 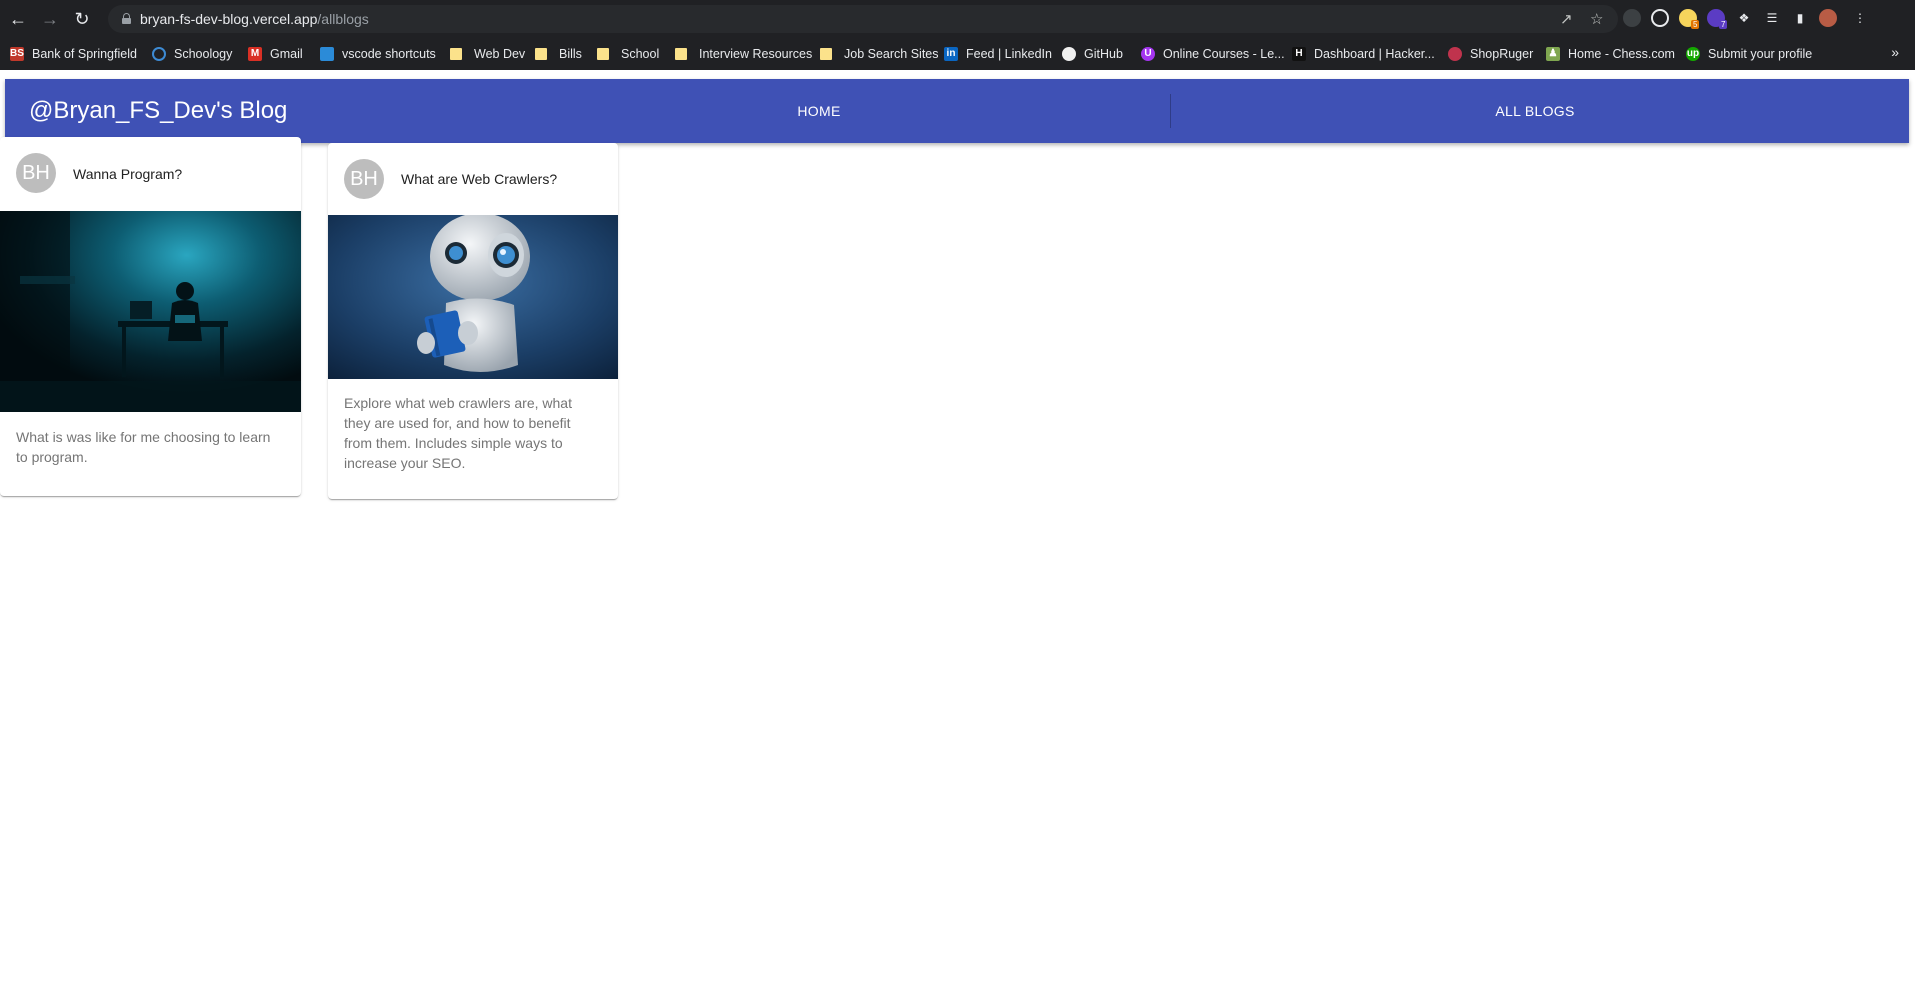 What do you see at coordinates (1566, 19) in the screenshot?
I see `share-icon: ↗` at bounding box center [1566, 19].